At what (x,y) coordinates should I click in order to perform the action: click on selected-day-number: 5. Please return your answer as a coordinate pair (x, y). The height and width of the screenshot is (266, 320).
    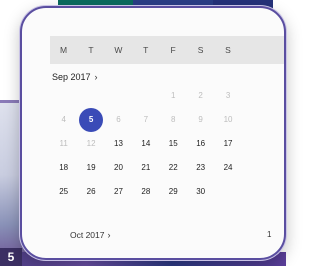
    Looking at the image, I should click on (91, 119).